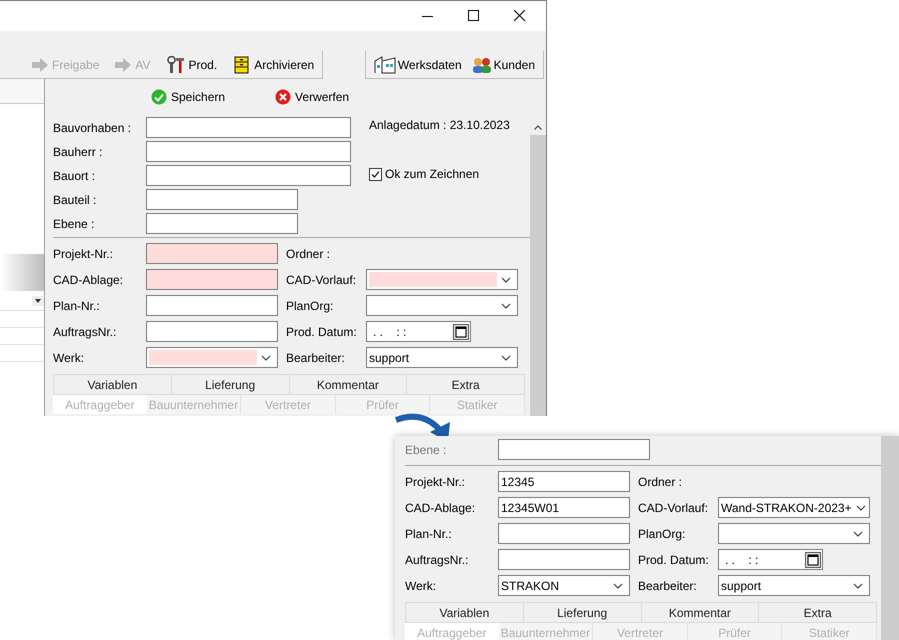  I want to click on maximize-icon, so click(474, 16).